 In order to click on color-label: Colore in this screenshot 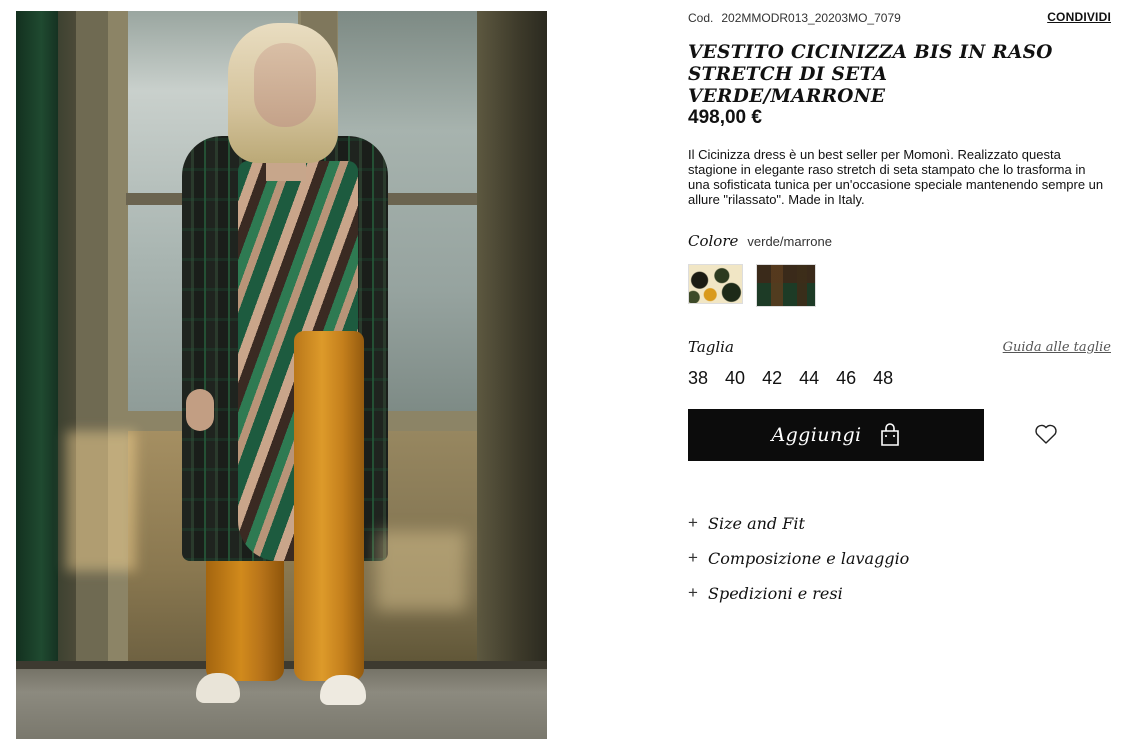, I will do `click(713, 241)`.